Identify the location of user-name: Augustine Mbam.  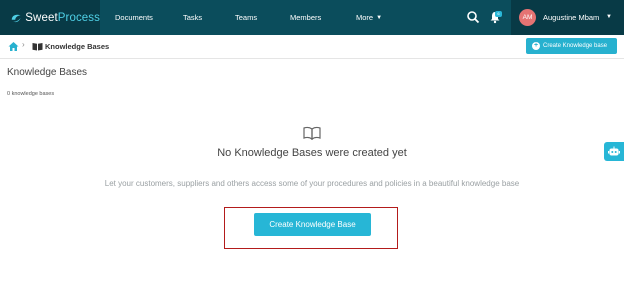
(571, 17).